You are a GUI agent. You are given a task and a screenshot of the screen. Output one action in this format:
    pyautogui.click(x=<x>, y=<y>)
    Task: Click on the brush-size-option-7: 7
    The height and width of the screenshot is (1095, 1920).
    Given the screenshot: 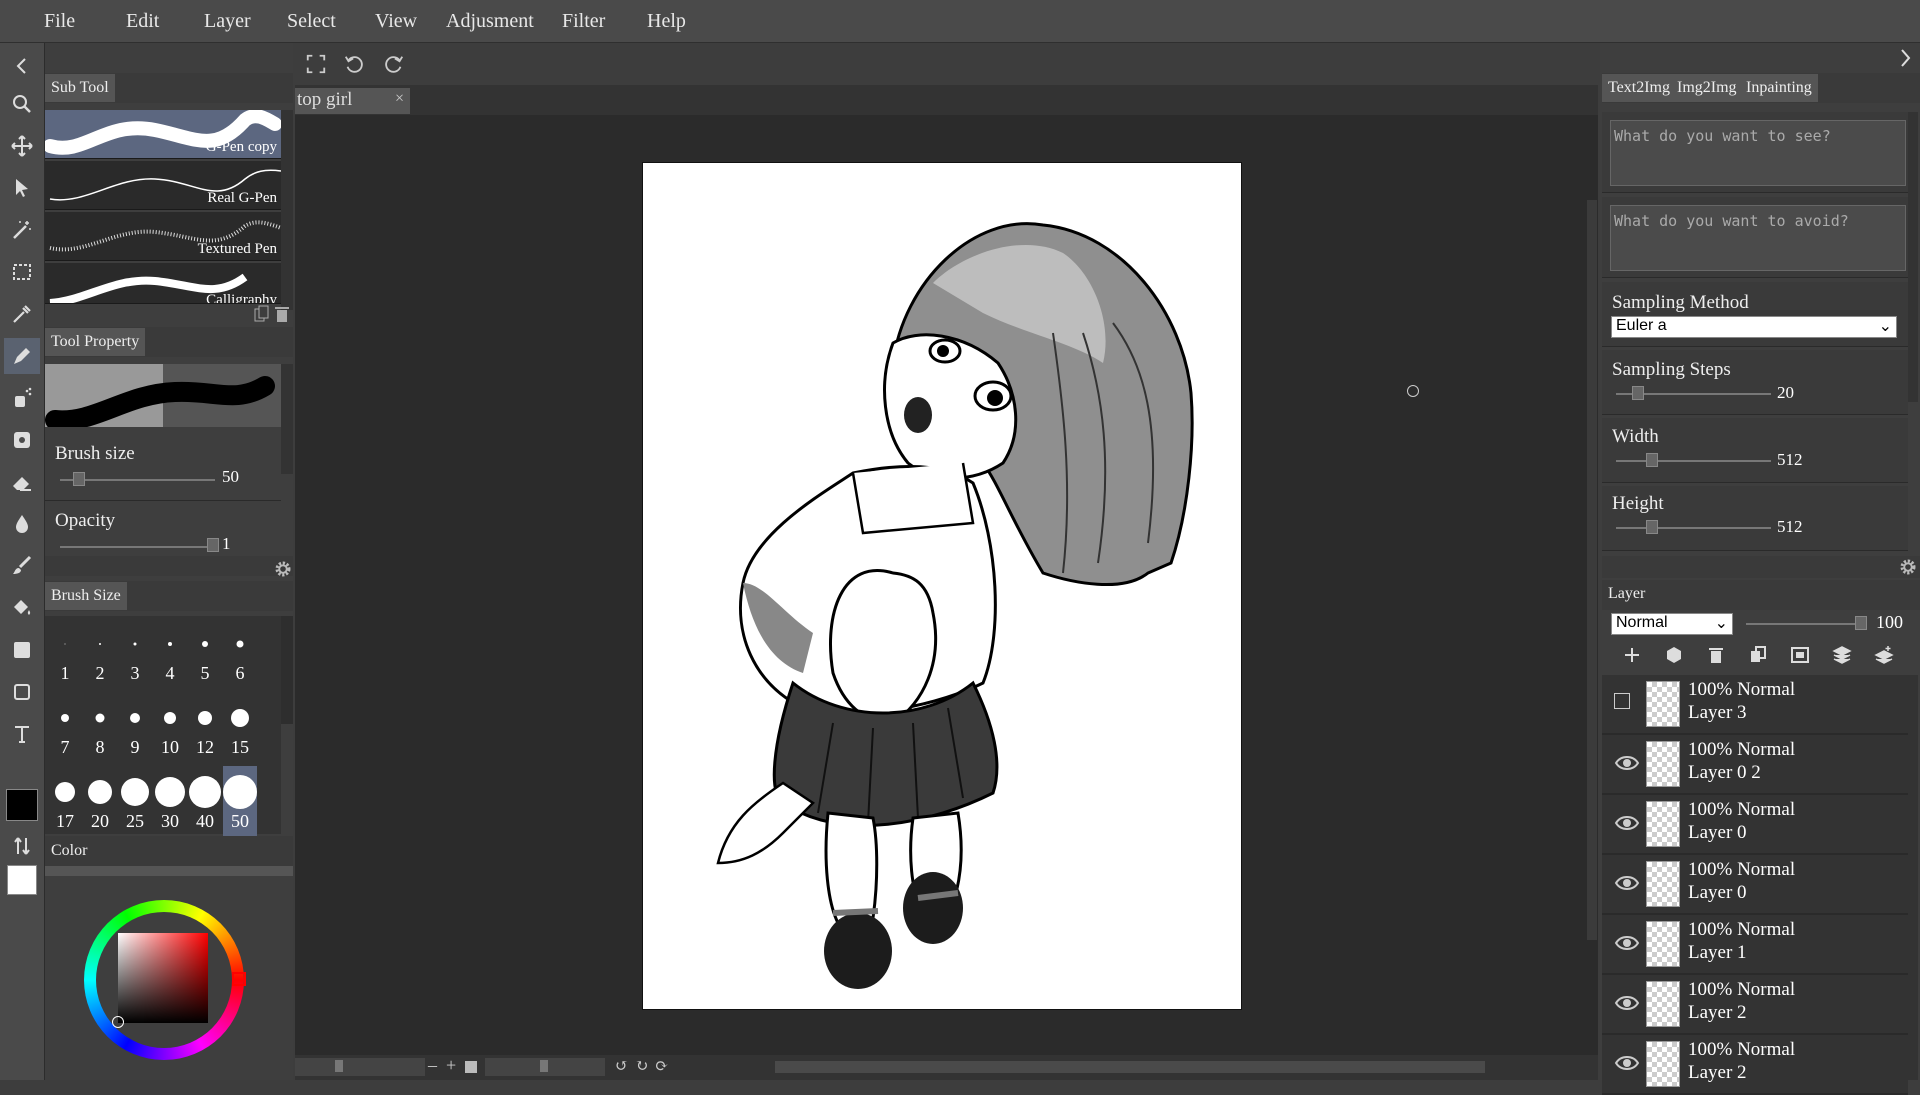 What is the action you would take?
    pyautogui.click(x=65, y=727)
    